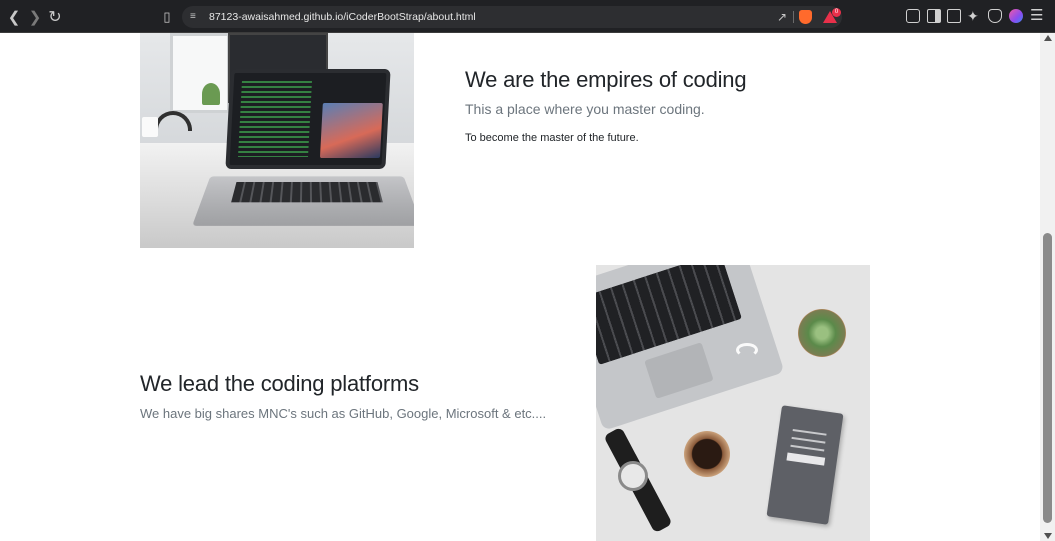 The width and height of the screenshot is (1055, 541). What do you see at coordinates (913, 16) in the screenshot?
I see `puzzle-icon` at bounding box center [913, 16].